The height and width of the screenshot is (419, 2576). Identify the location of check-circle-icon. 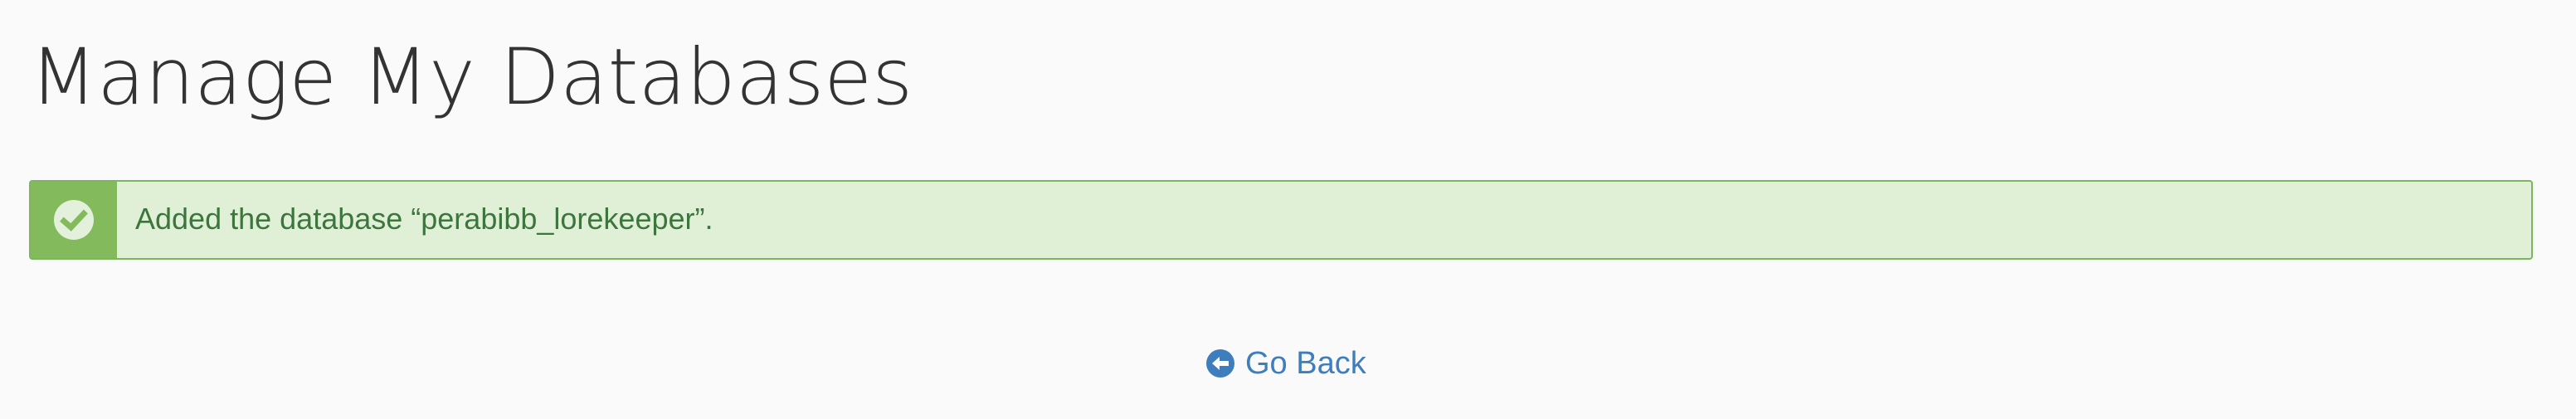
(74, 220).